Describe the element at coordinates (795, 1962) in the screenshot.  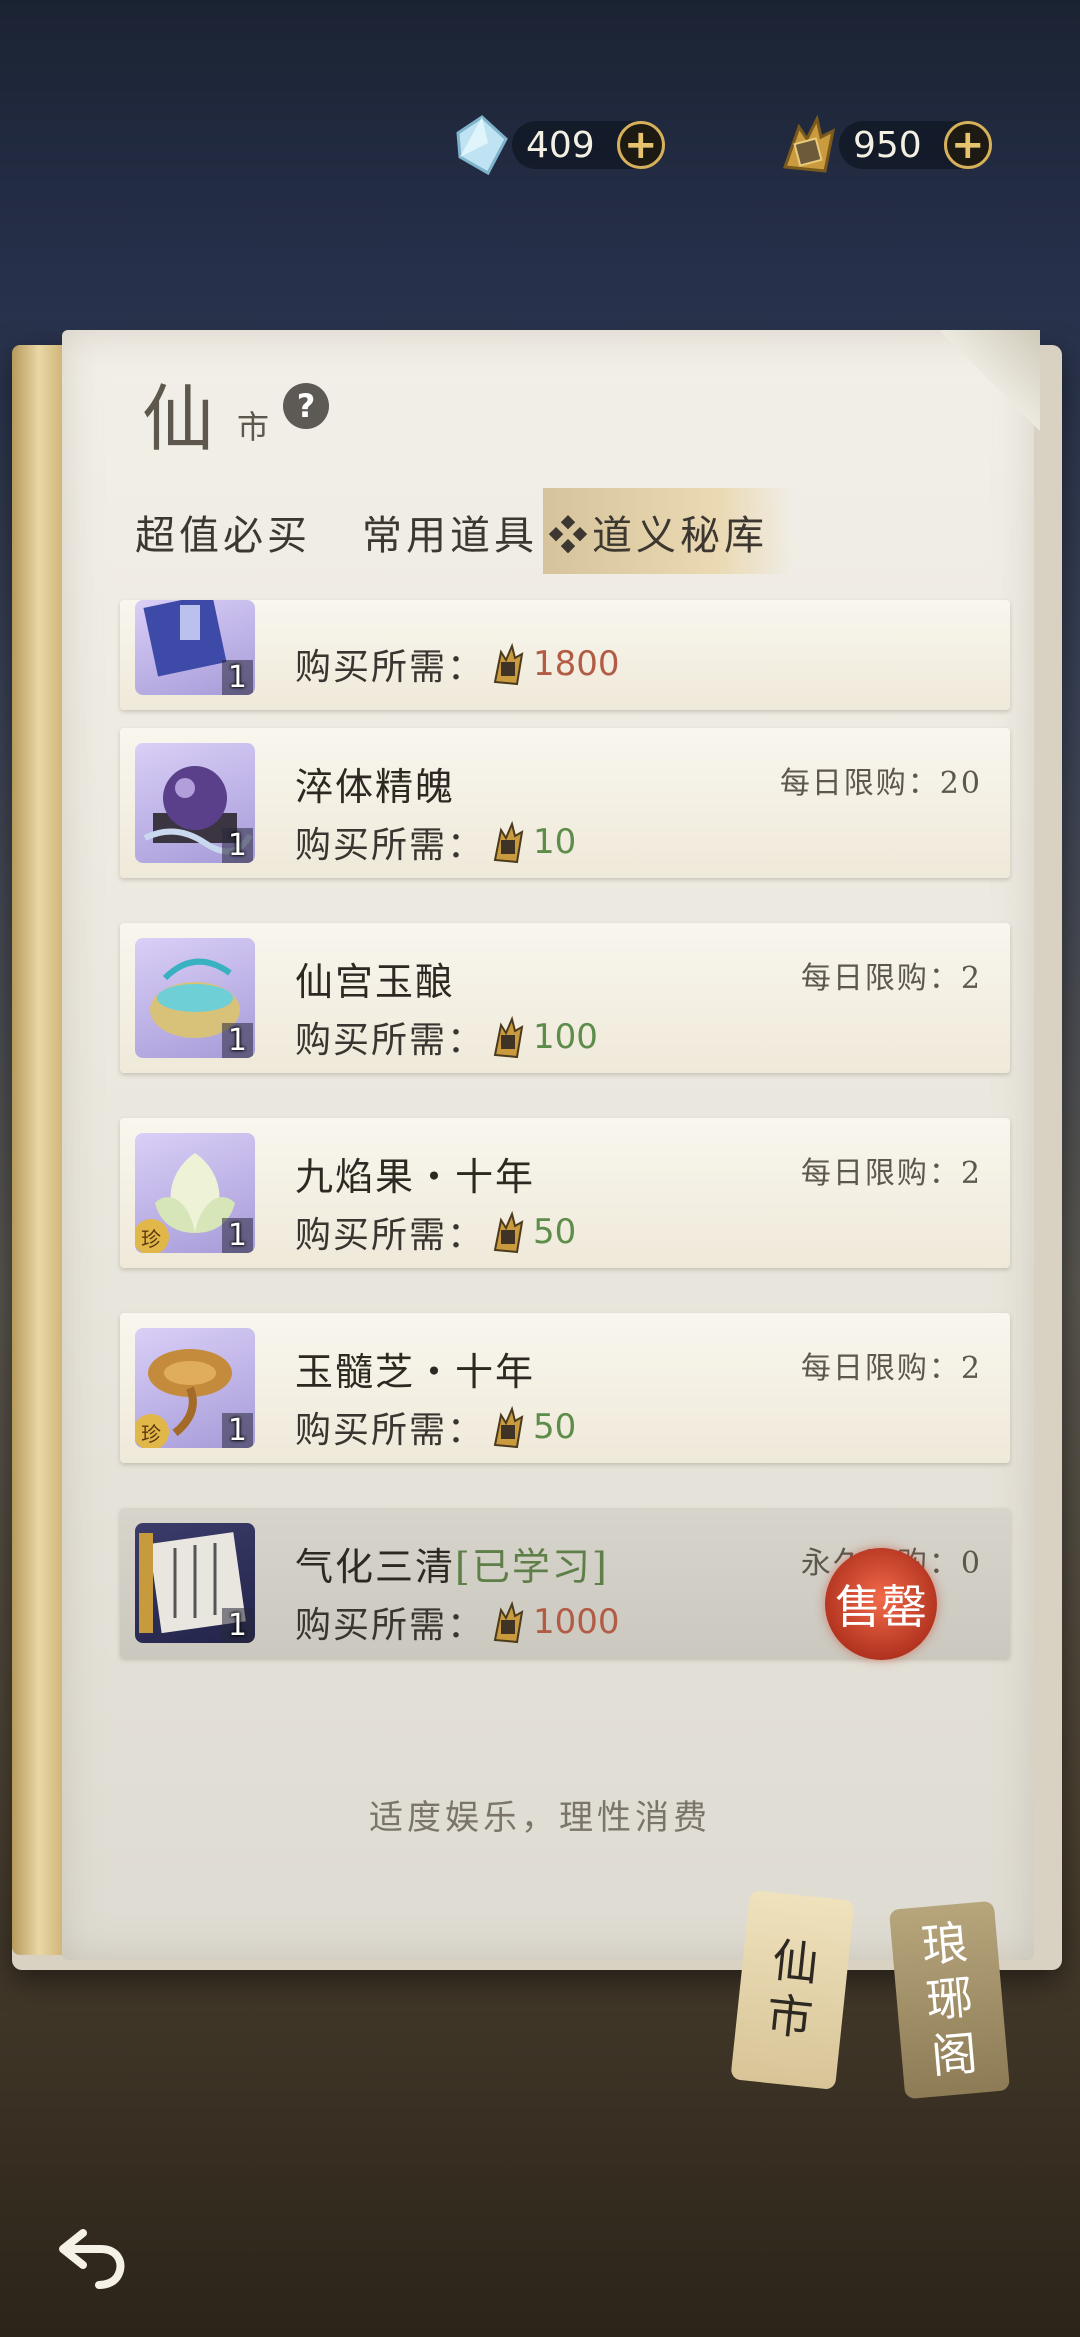
I see `bookmark-label: 仙` at that location.